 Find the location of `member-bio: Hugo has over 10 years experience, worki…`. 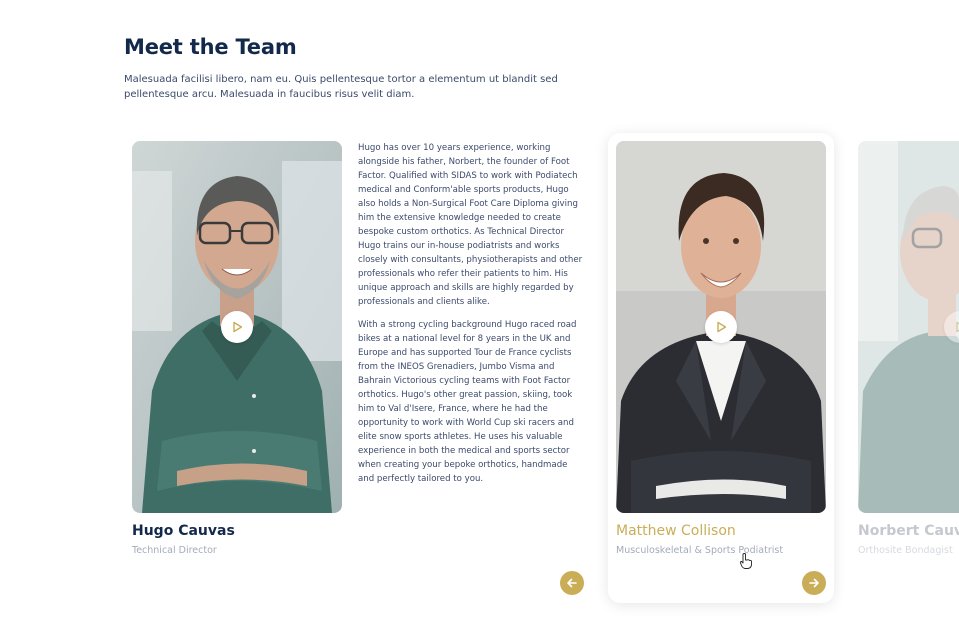

member-bio: Hugo has over 10 years experience, worki… is located at coordinates (472, 318).